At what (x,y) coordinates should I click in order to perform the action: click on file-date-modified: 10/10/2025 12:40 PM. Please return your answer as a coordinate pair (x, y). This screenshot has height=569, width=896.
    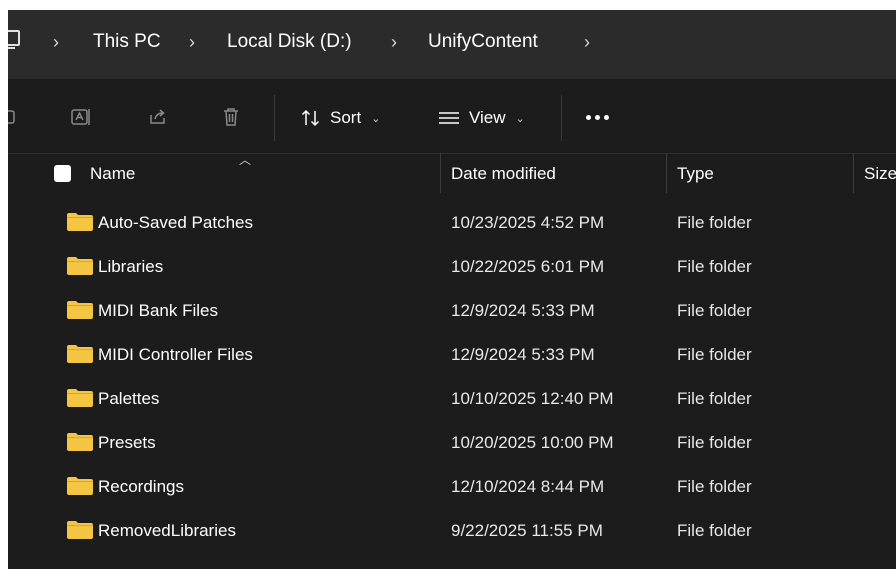
    Looking at the image, I should click on (532, 398).